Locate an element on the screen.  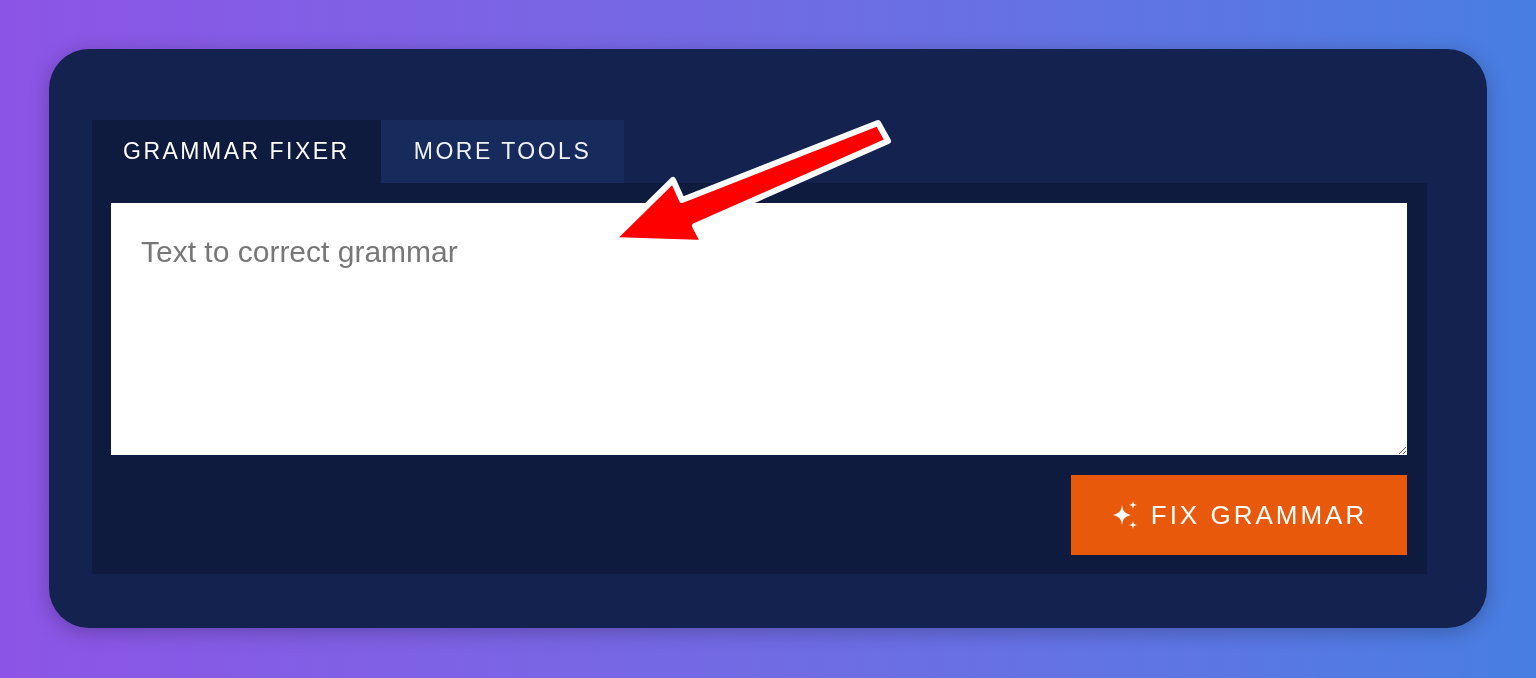
fix-grammar-button: FIX GRAMMAR is located at coordinates (1239, 515).